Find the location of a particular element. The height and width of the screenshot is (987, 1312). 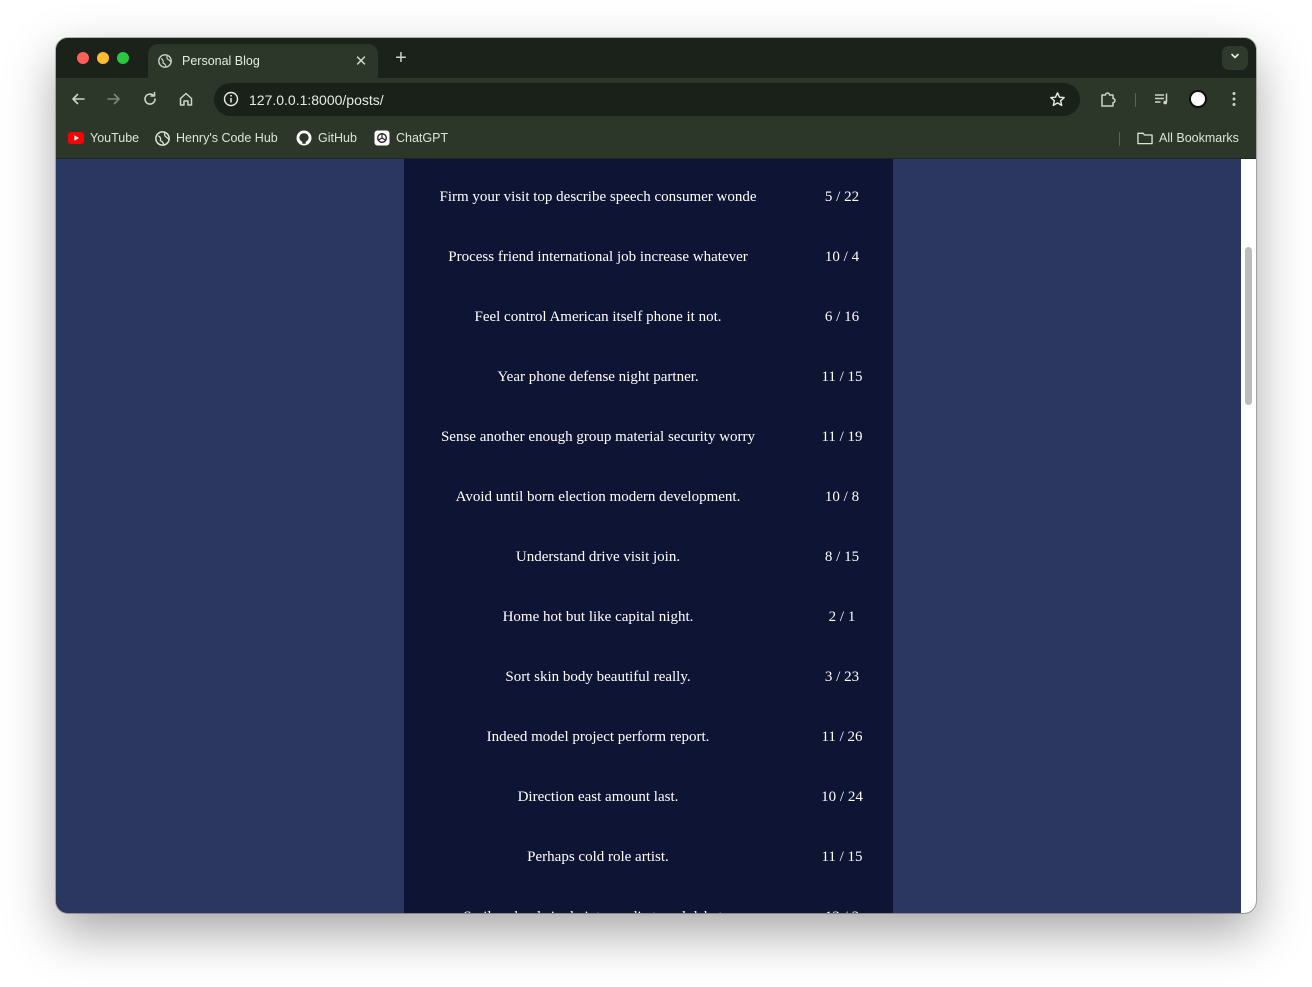

all-bookmarks-label: All Bookmarks is located at coordinates (1199, 138).